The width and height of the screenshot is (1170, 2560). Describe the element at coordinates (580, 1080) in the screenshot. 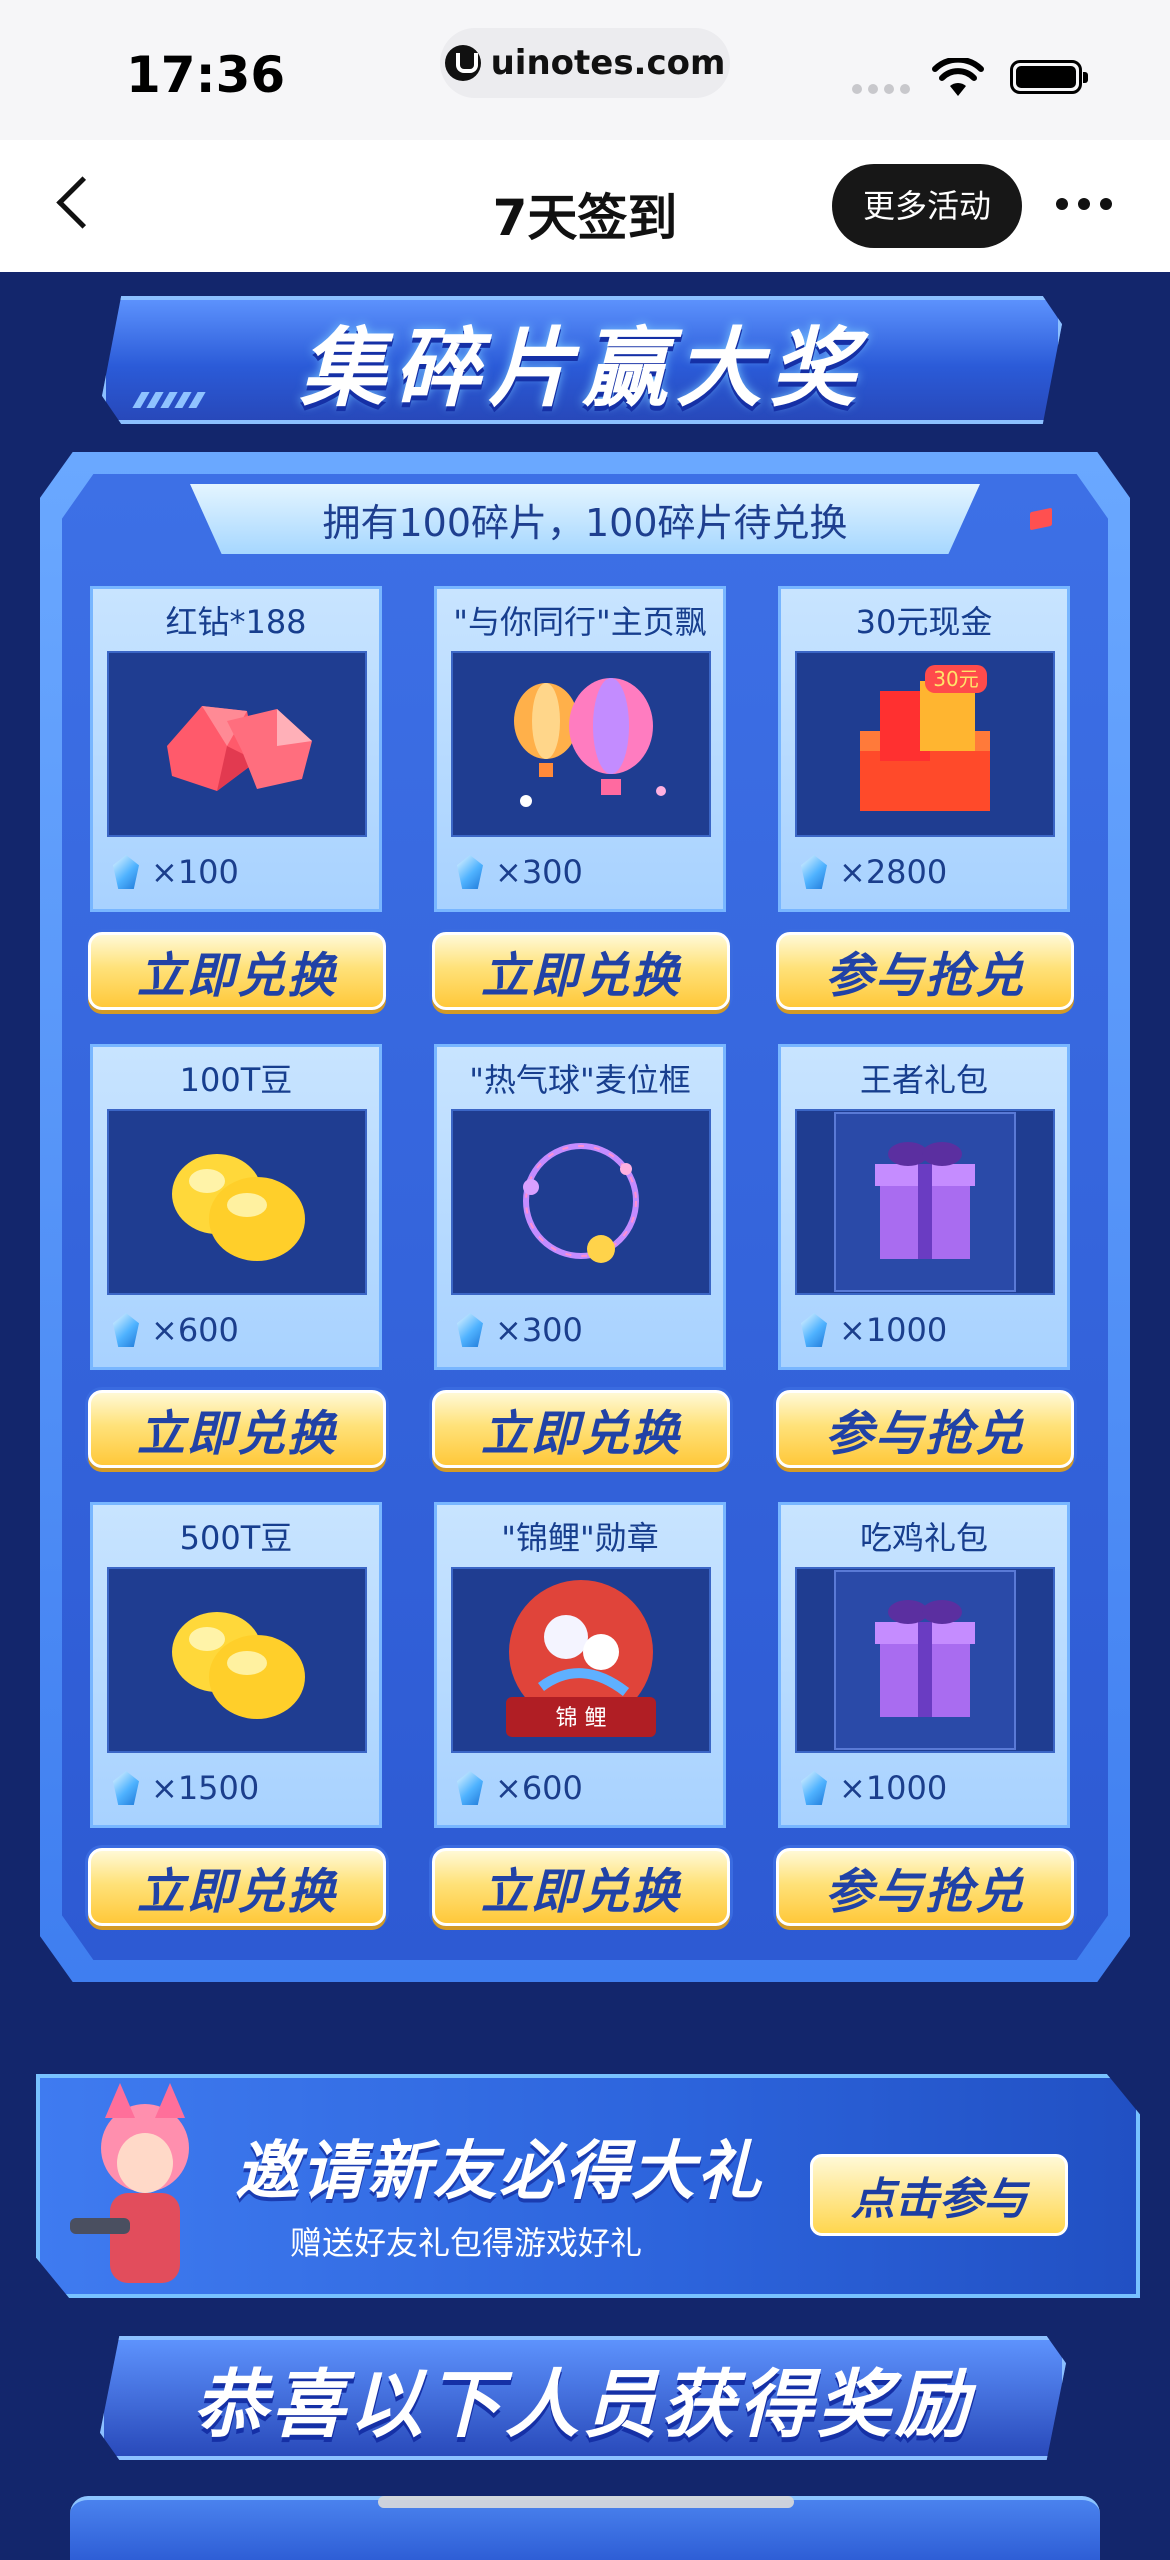

I see `reward-title: "热气球"麦位框` at that location.